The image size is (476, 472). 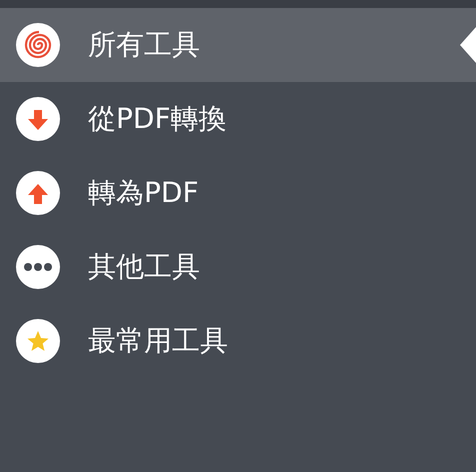 What do you see at coordinates (468, 45) in the screenshot?
I see `selection-pointer-icon` at bounding box center [468, 45].